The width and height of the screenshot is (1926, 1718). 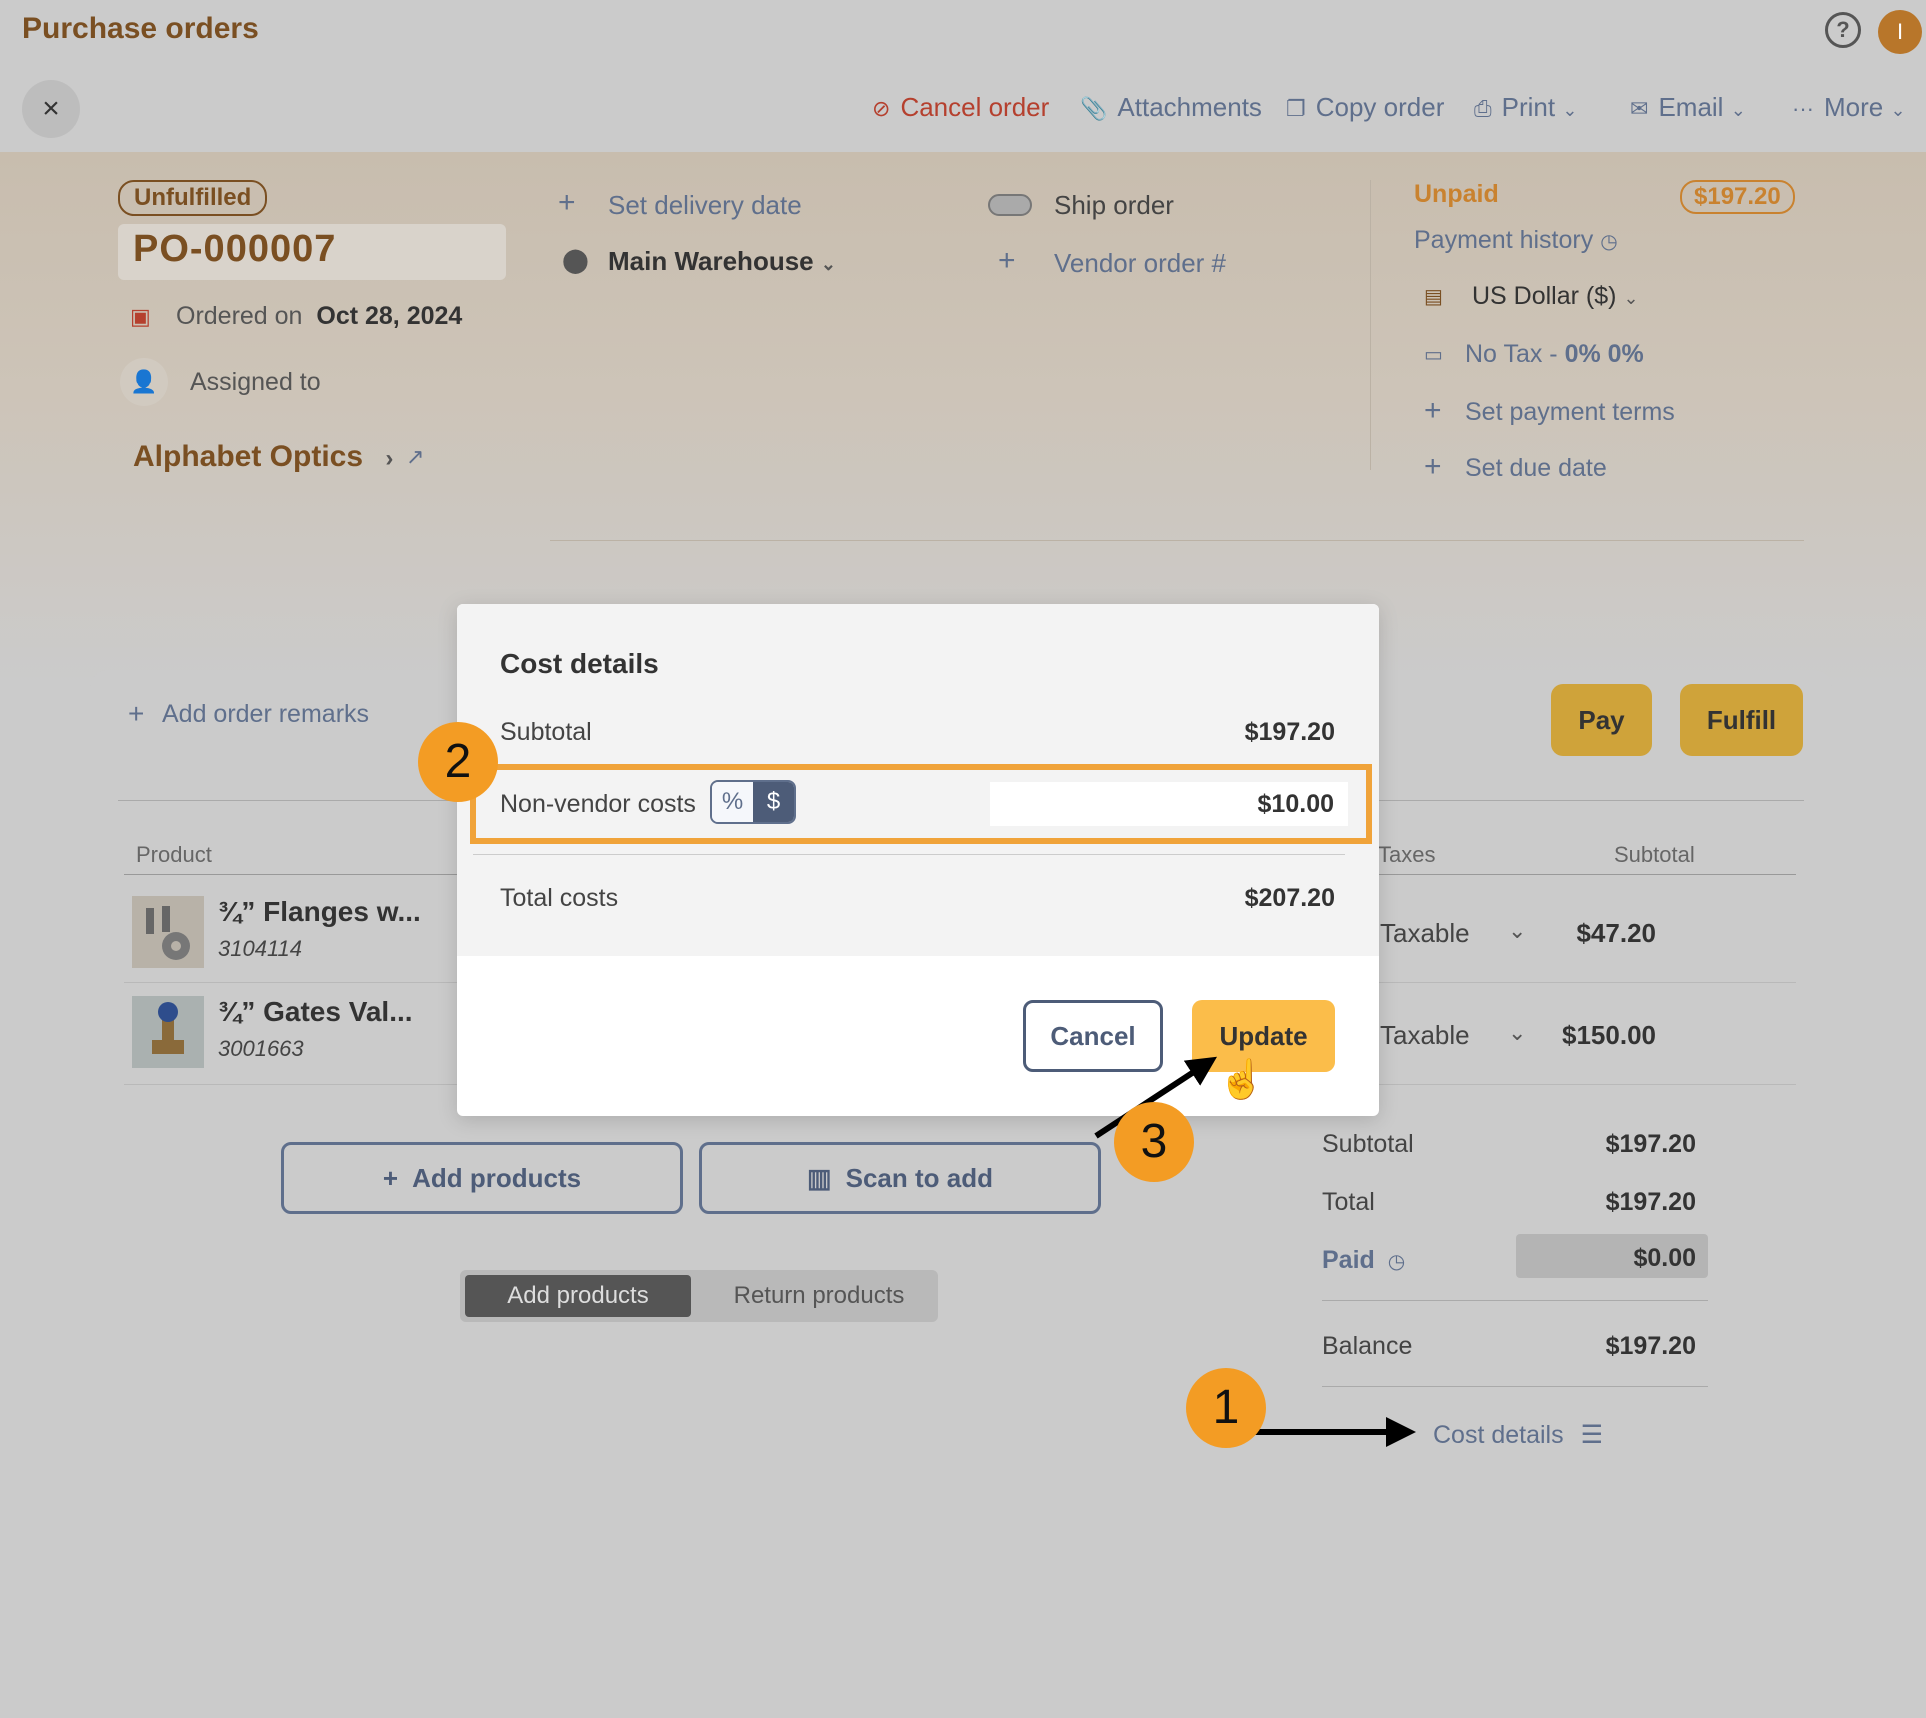 I want to click on annotation-arrows, so click(x=1255, y=1251).